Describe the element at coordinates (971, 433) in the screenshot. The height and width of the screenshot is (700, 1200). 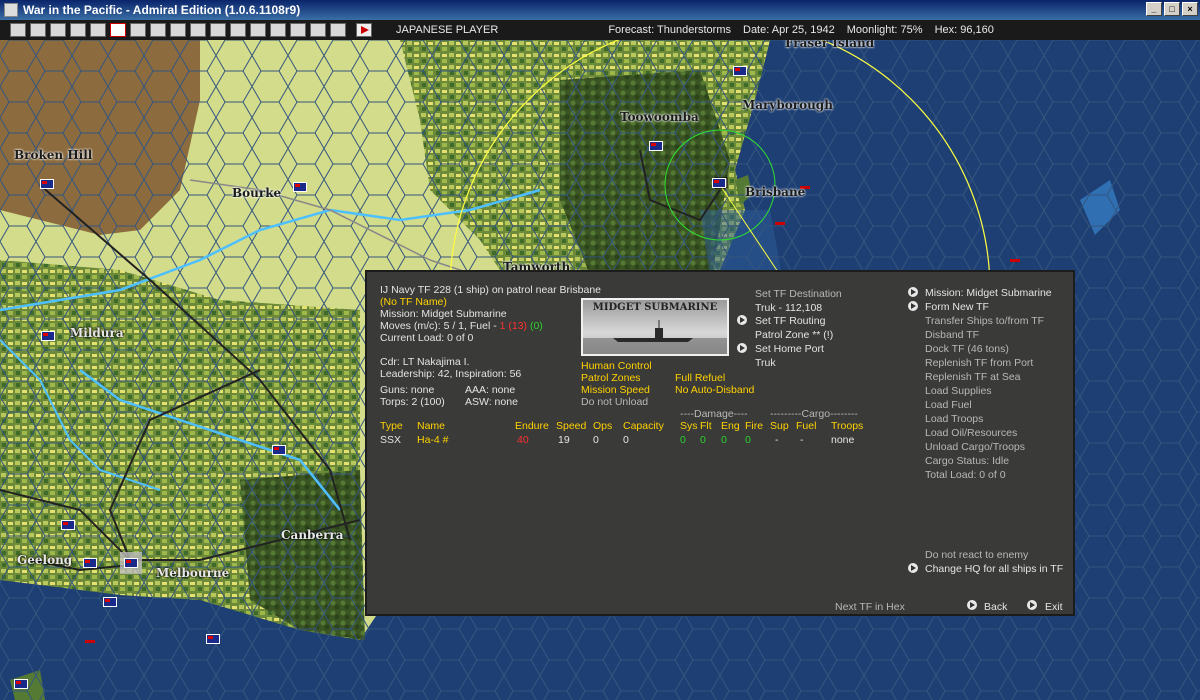
I see `load-oil-button: Load Oil/Resources` at that location.